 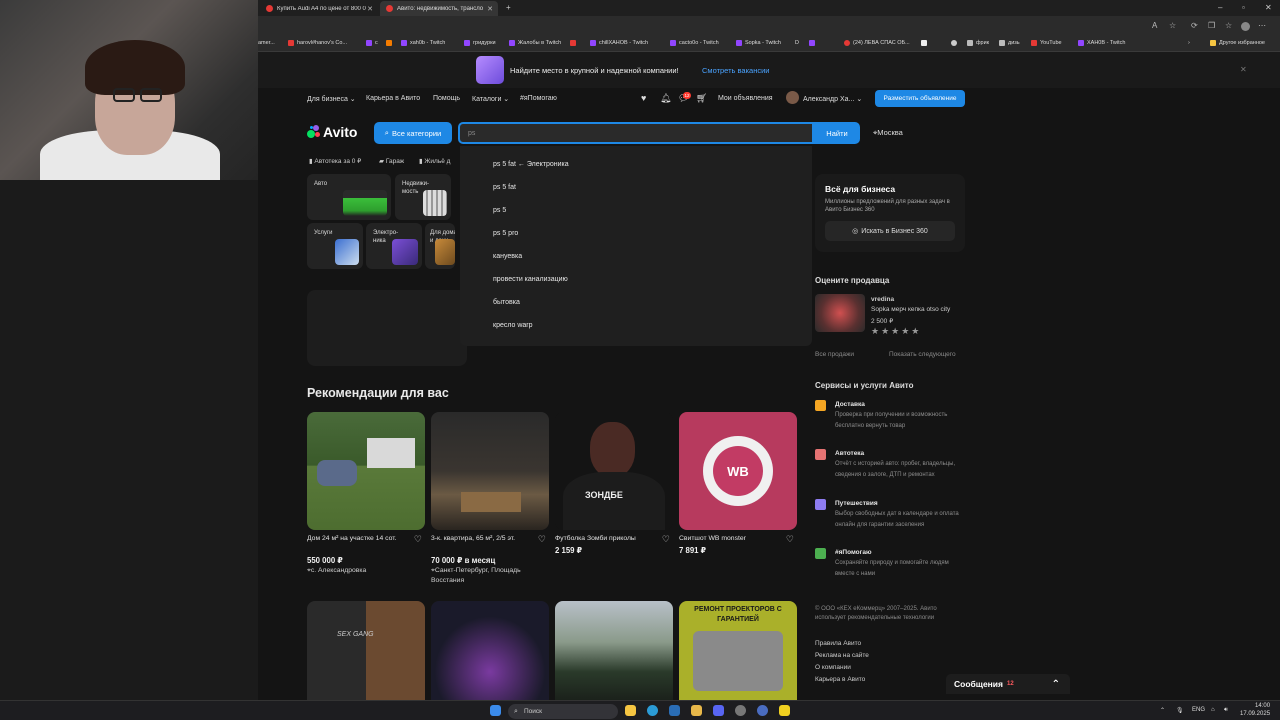 I want to click on search-button: Найти, so click(x=837, y=133).